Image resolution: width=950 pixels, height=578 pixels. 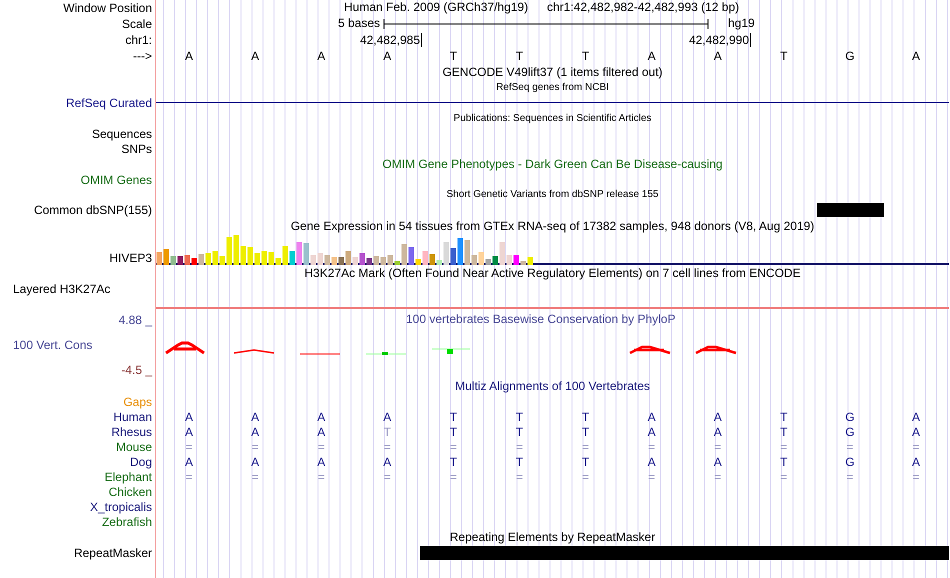 What do you see at coordinates (135, 320) in the screenshot?
I see `axis-max-label: 4.88 _` at bounding box center [135, 320].